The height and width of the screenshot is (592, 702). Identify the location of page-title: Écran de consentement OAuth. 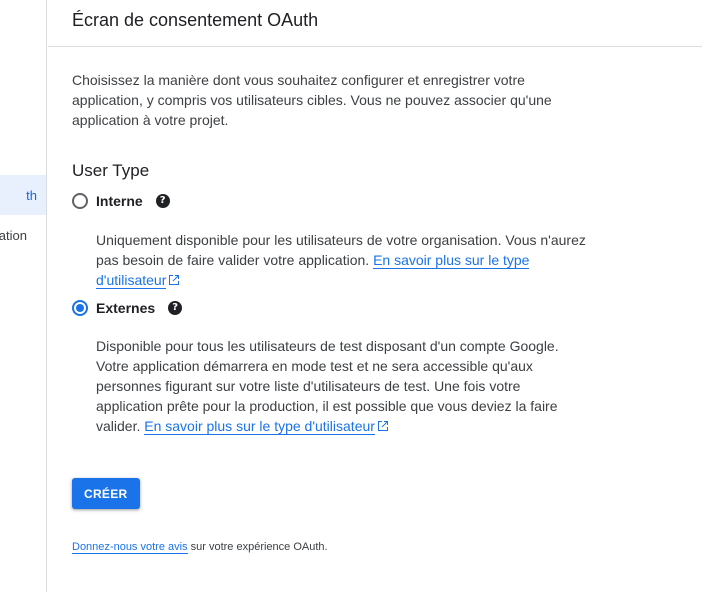
(195, 20).